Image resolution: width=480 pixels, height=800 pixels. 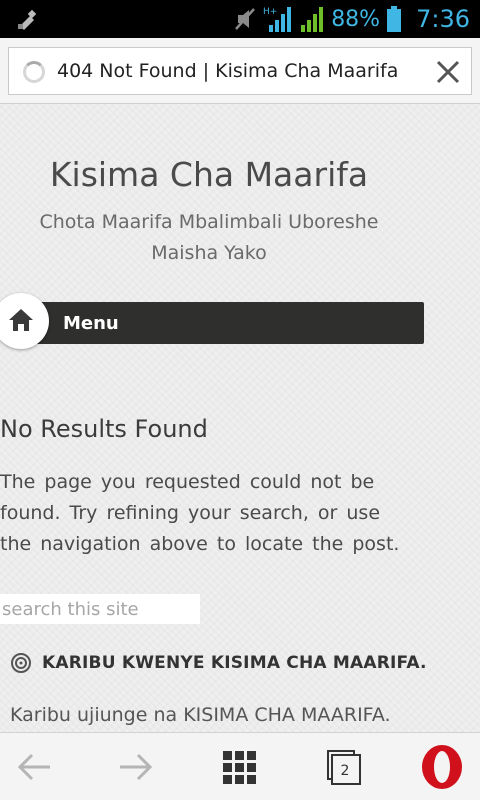 What do you see at coordinates (104, 429) in the screenshot?
I see `no-results-heading: No Results Found` at bounding box center [104, 429].